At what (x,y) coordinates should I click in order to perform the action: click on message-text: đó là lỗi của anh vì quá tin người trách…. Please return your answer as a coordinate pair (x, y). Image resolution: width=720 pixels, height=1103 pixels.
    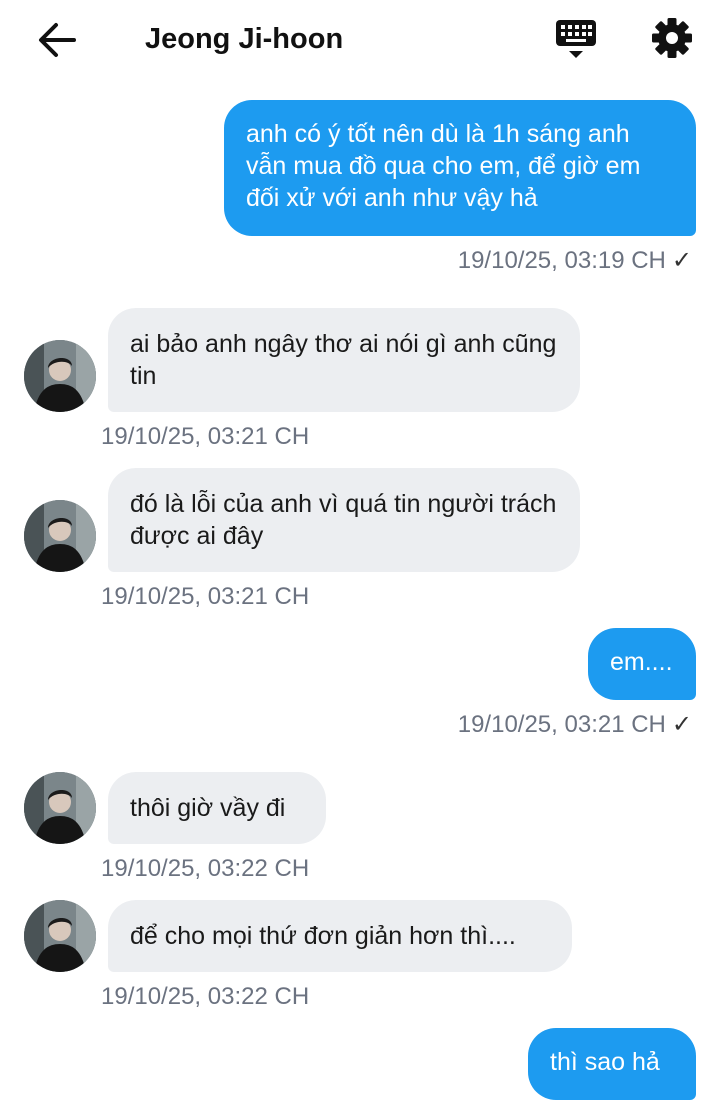
    Looking at the image, I should click on (343, 520).